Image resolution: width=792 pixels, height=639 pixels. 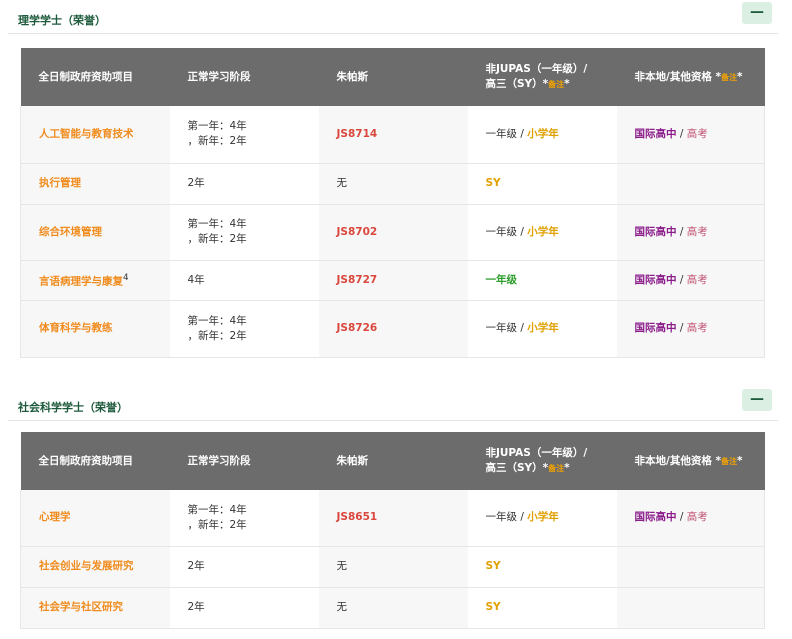 I want to click on cell-duration: 4年, so click(x=244, y=280).